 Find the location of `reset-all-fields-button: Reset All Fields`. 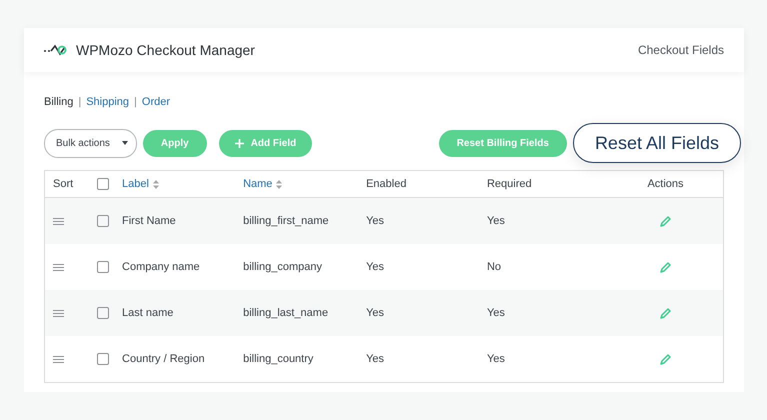

reset-all-fields-button: Reset All Fields is located at coordinates (656, 143).